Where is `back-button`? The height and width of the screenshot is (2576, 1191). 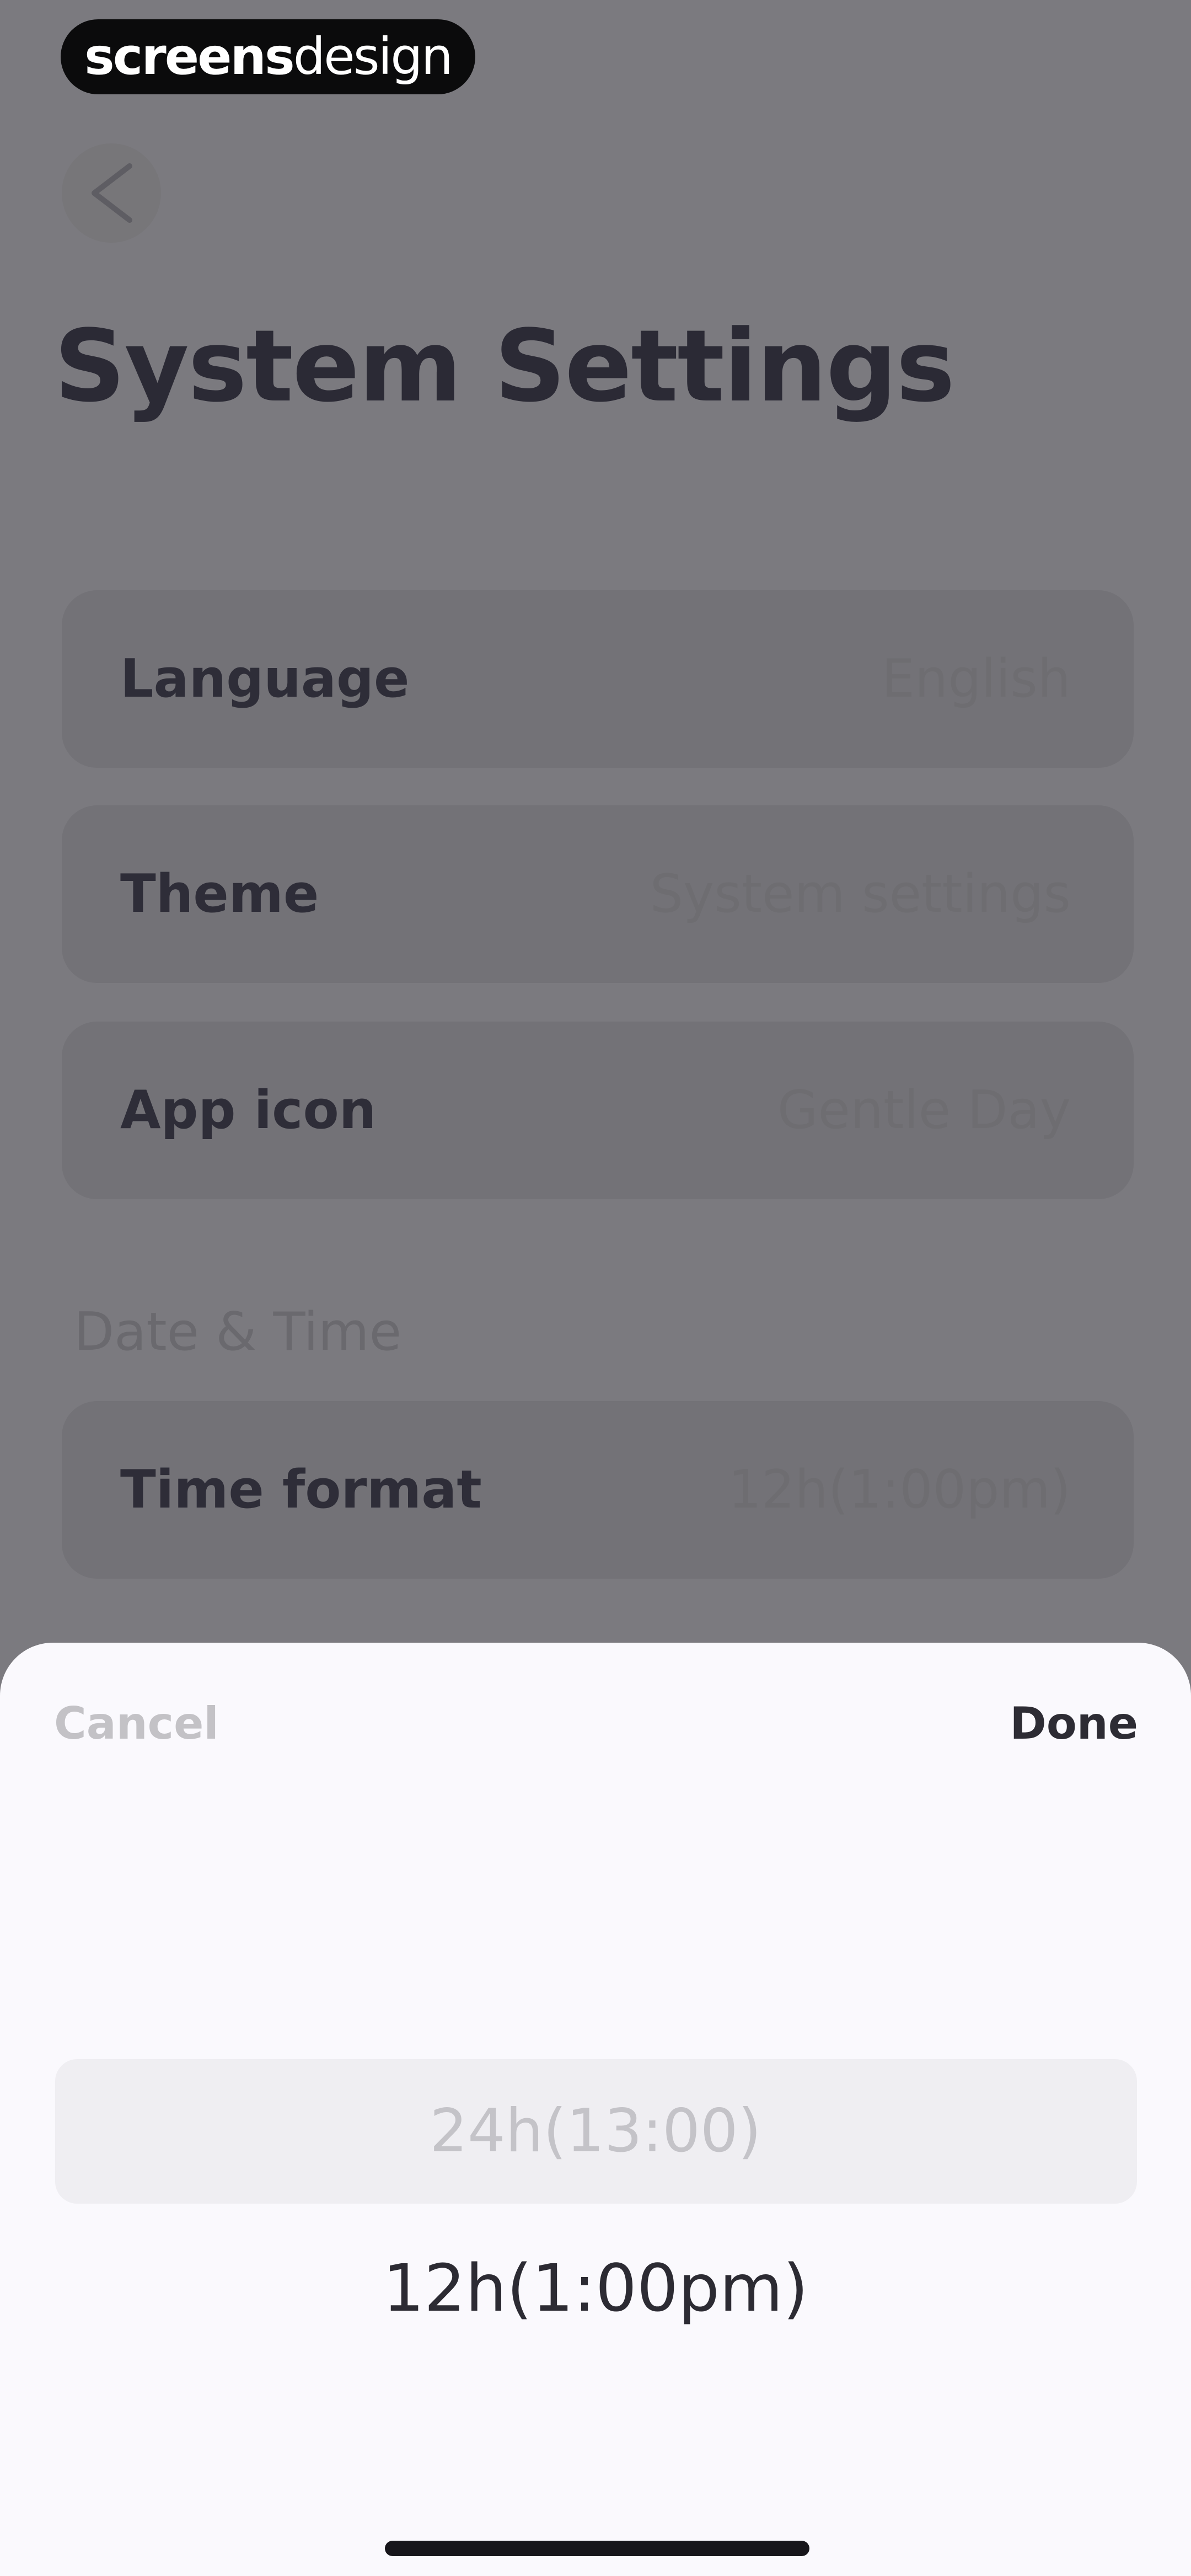 back-button is located at coordinates (111, 193).